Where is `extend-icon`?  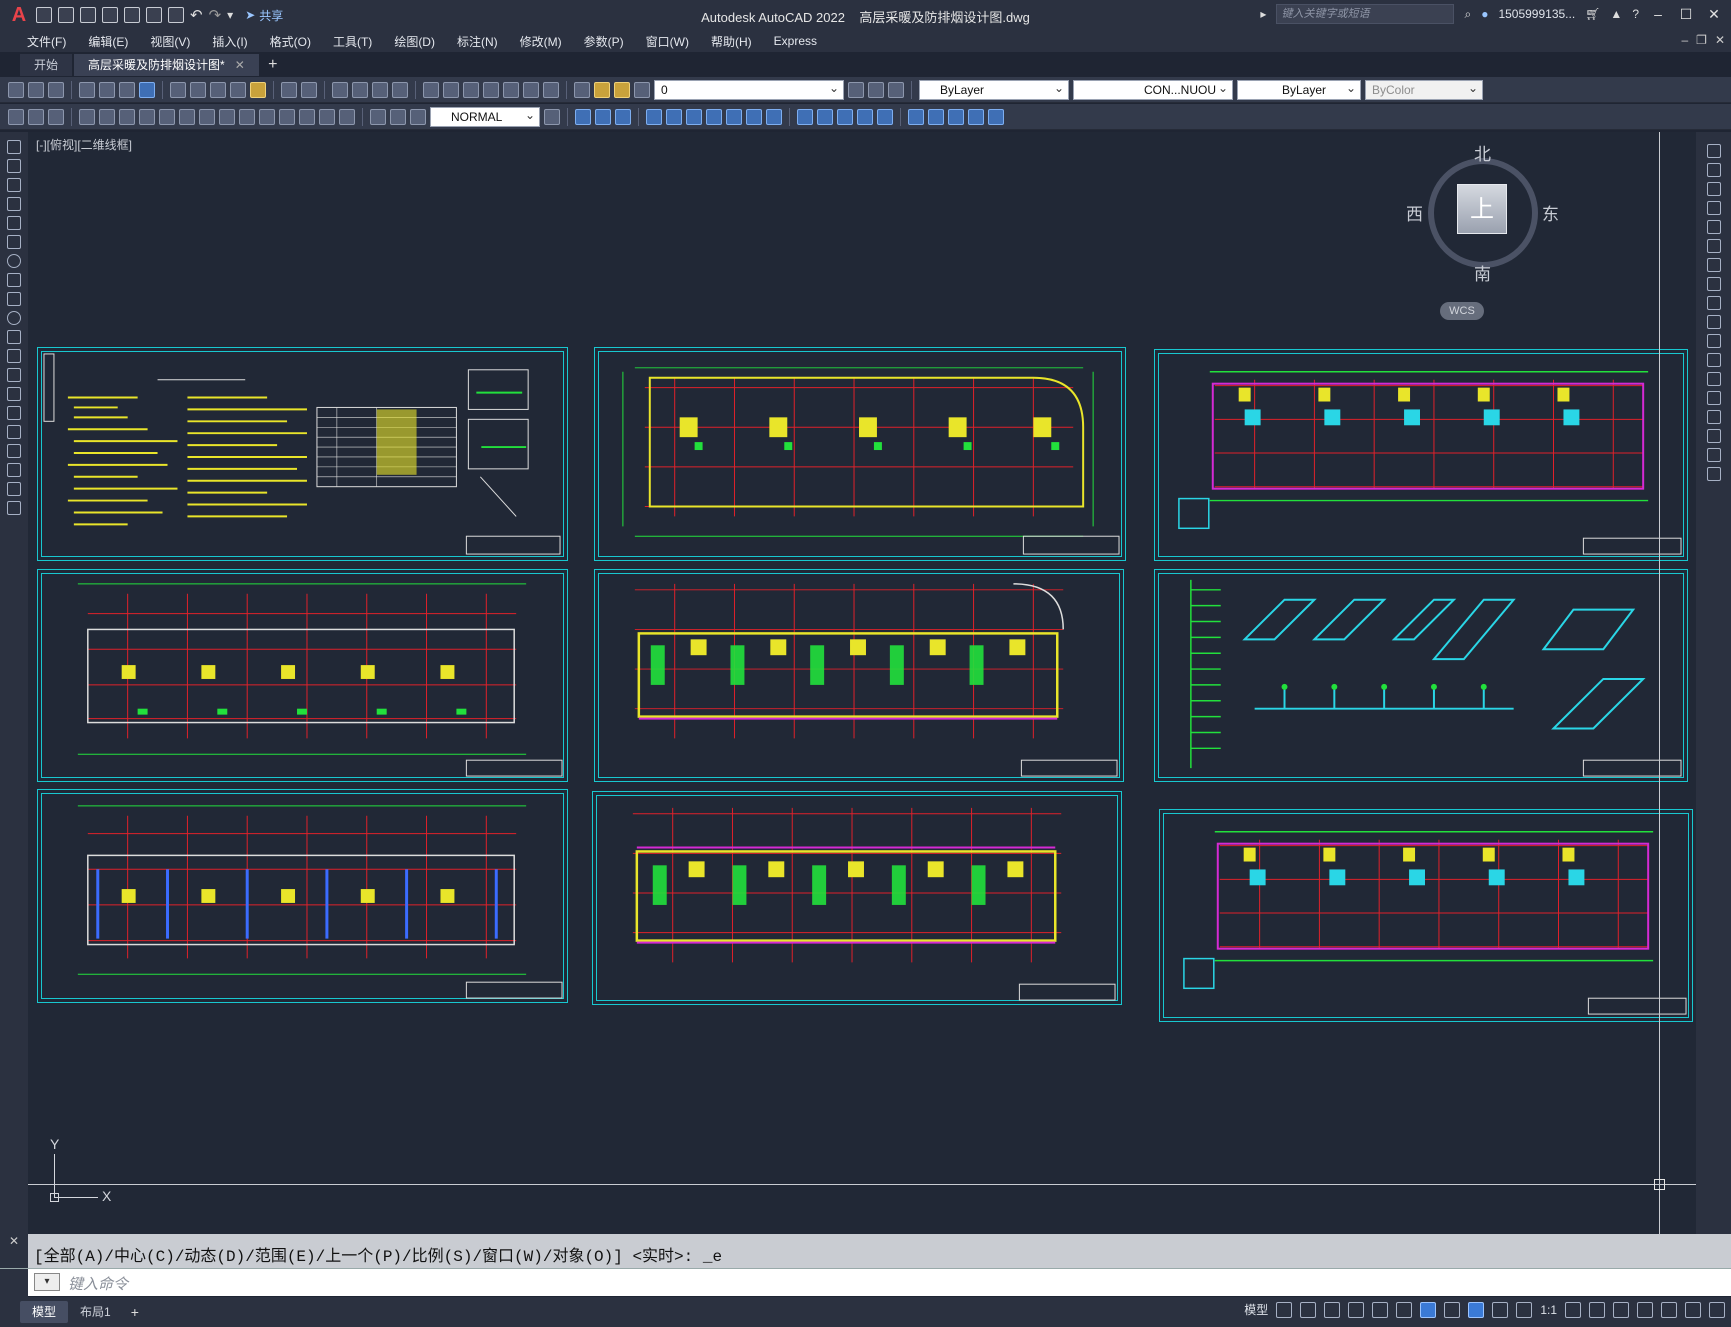
extend-icon is located at coordinates (1713, 341).